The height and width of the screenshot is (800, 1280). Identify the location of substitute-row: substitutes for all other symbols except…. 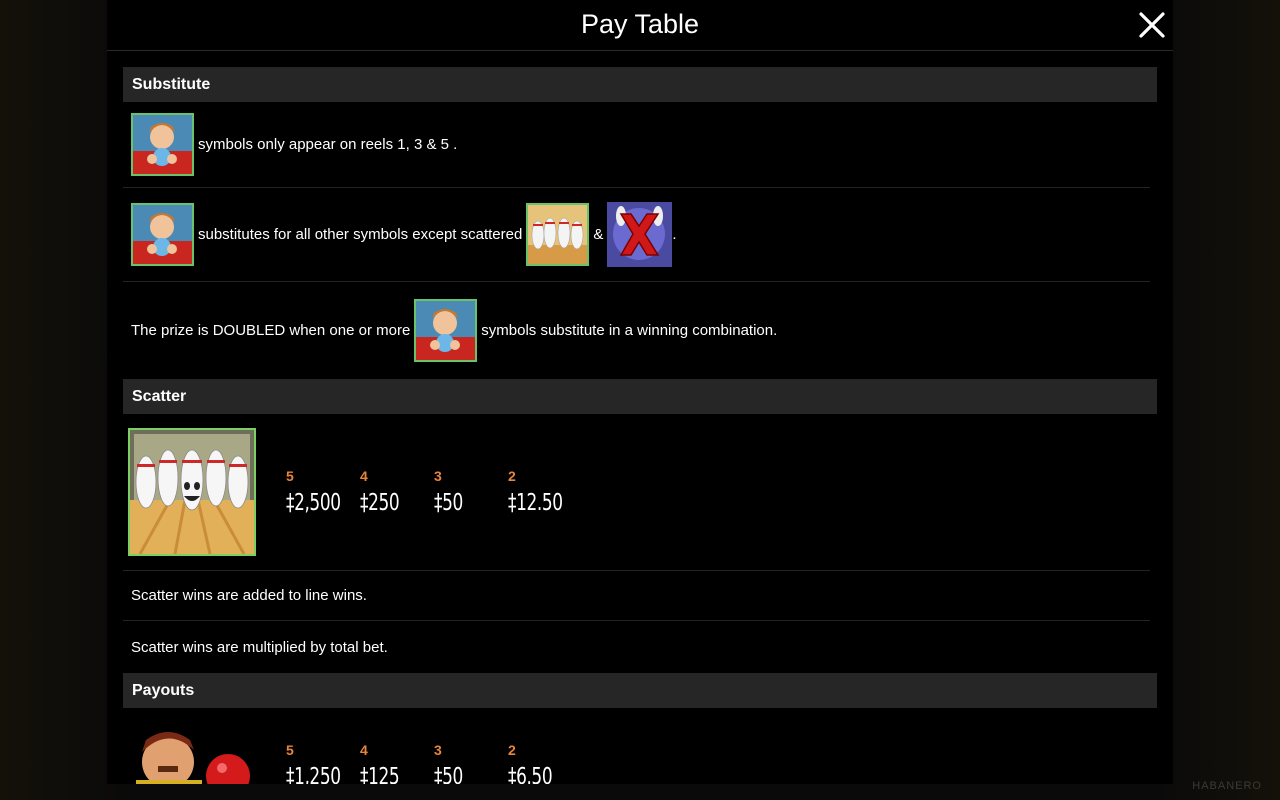
(636, 235).